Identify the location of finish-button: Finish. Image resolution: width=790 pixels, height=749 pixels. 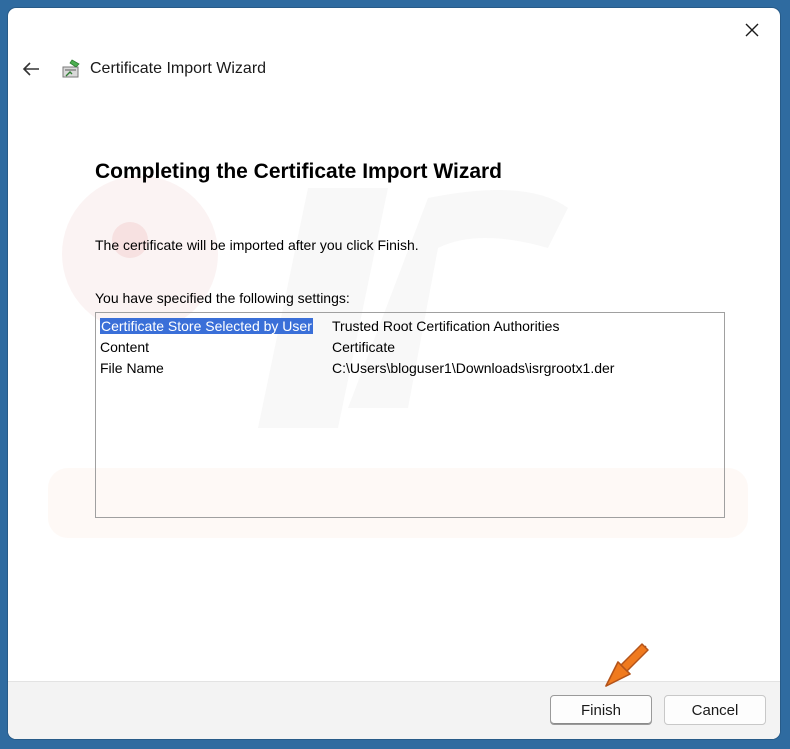
(601, 710).